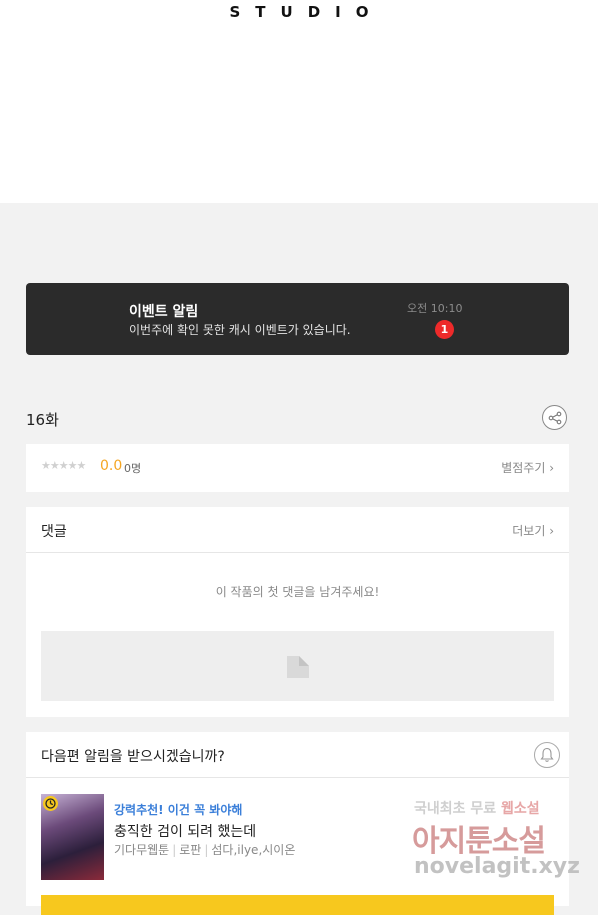  I want to click on recommendation-genre: 로판, so click(190, 850).